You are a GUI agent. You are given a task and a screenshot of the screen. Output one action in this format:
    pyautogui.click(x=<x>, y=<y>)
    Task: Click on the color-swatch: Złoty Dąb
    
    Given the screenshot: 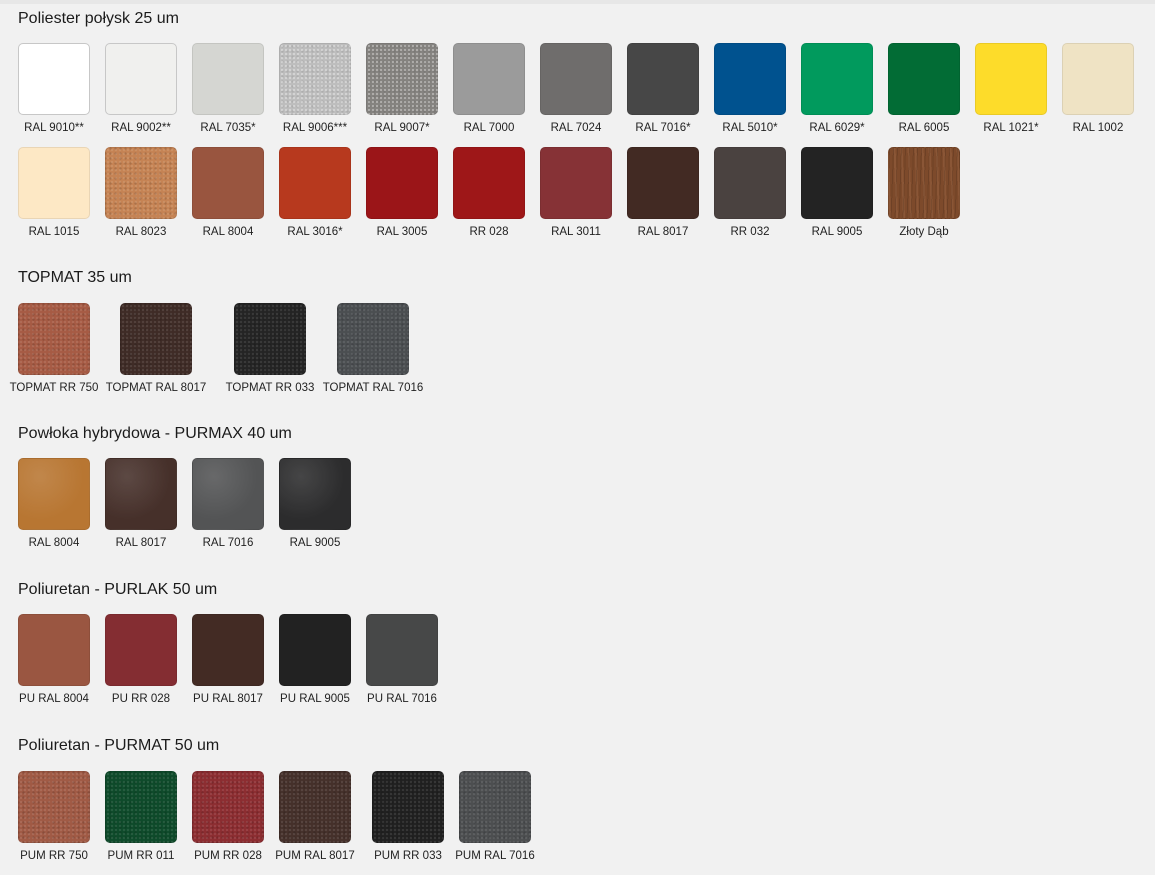 What is the action you would take?
    pyautogui.click(x=933, y=199)
    